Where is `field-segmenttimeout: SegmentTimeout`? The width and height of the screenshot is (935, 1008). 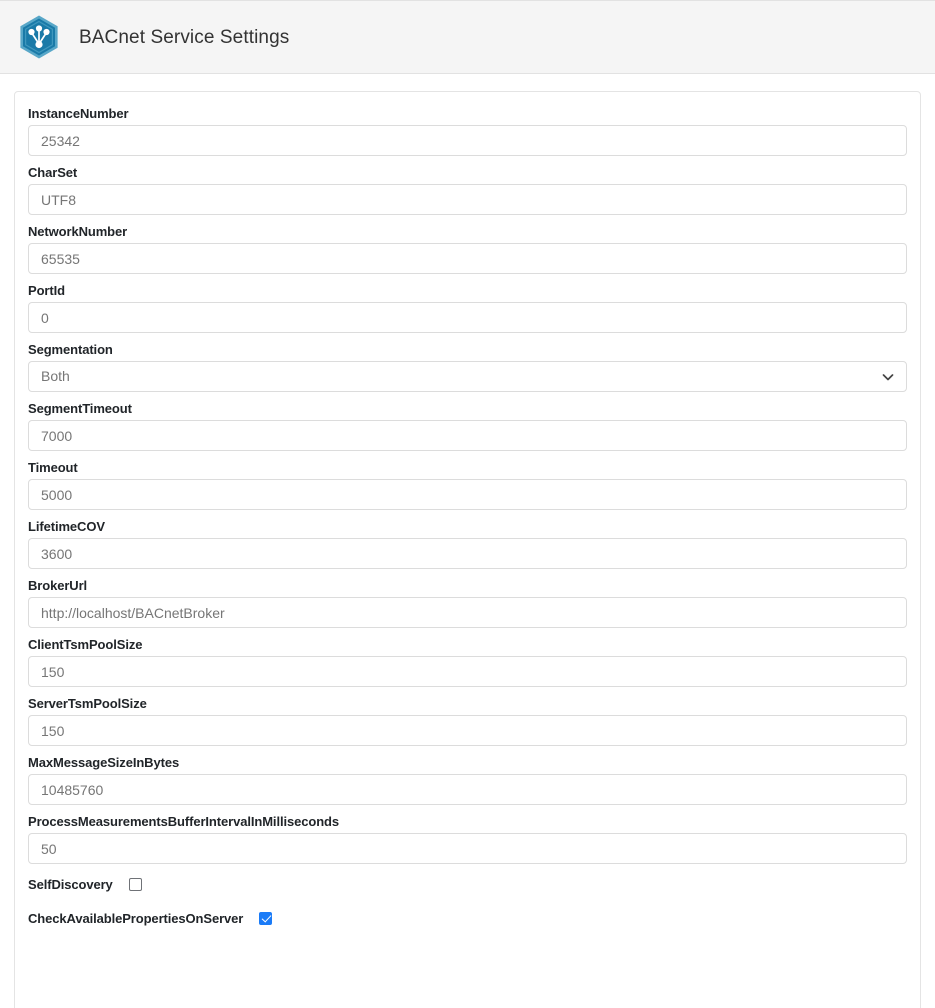
field-segmenttimeout: SegmentTimeout is located at coordinates (467, 426).